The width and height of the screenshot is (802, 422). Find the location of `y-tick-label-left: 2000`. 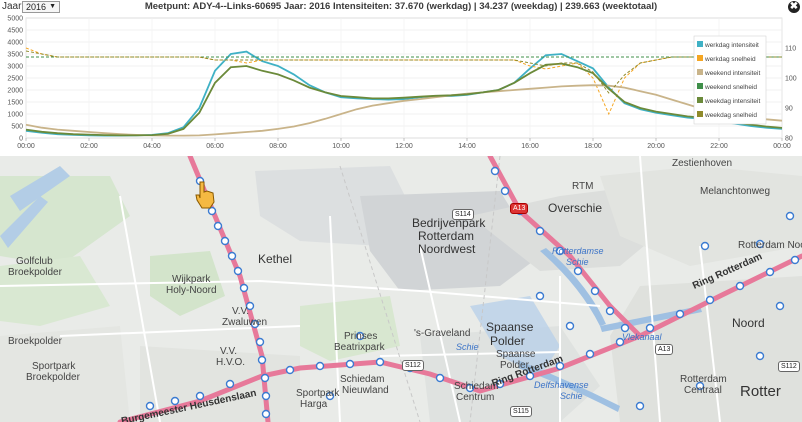

y-tick-label-left: 2000 is located at coordinates (15, 91).